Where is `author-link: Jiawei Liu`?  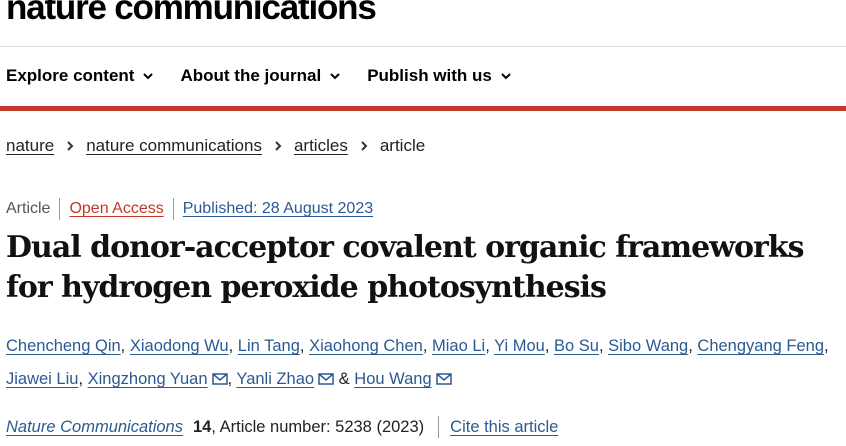 author-link: Jiawei Liu is located at coordinates (42, 379).